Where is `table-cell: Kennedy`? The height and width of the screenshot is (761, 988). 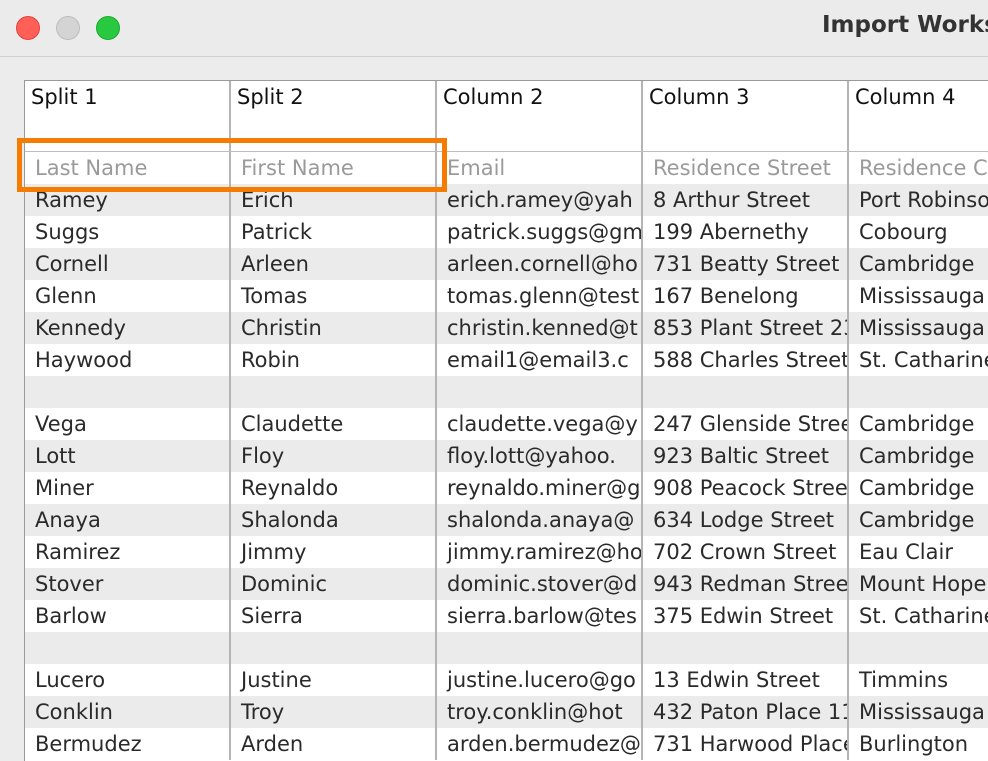 table-cell: Kennedy is located at coordinates (128, 328).